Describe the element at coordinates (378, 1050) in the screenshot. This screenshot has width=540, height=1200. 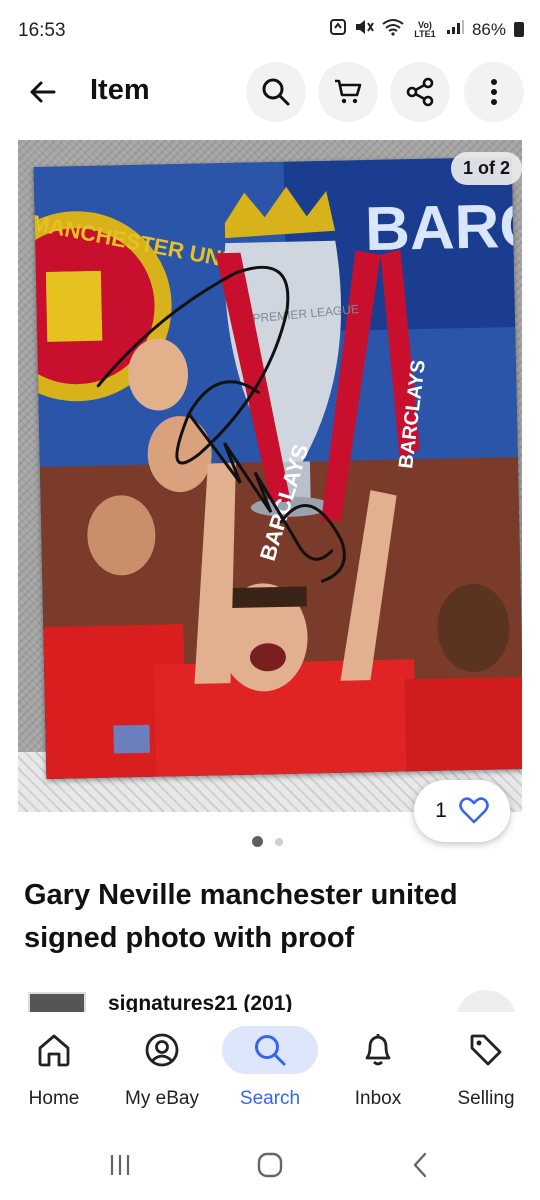
I see `bell-icon` at that location.